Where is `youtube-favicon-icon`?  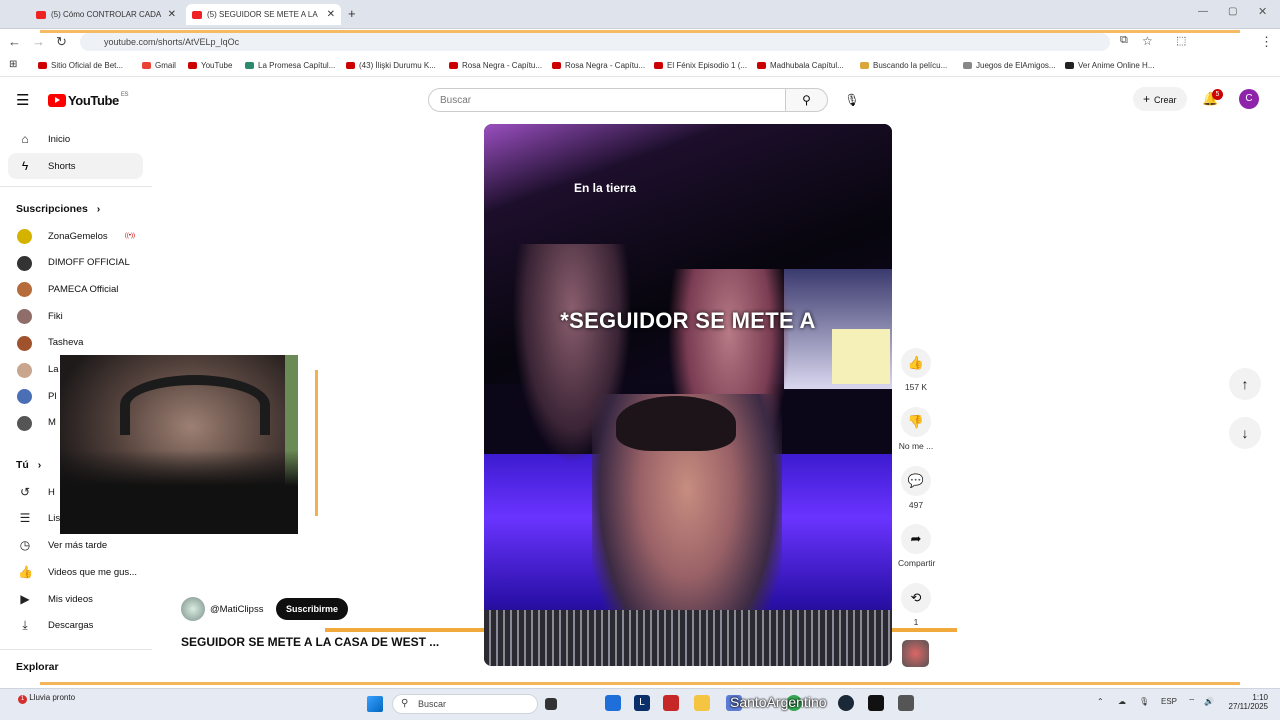 youtube-favicon-icon is located at coordinates (41, 14).